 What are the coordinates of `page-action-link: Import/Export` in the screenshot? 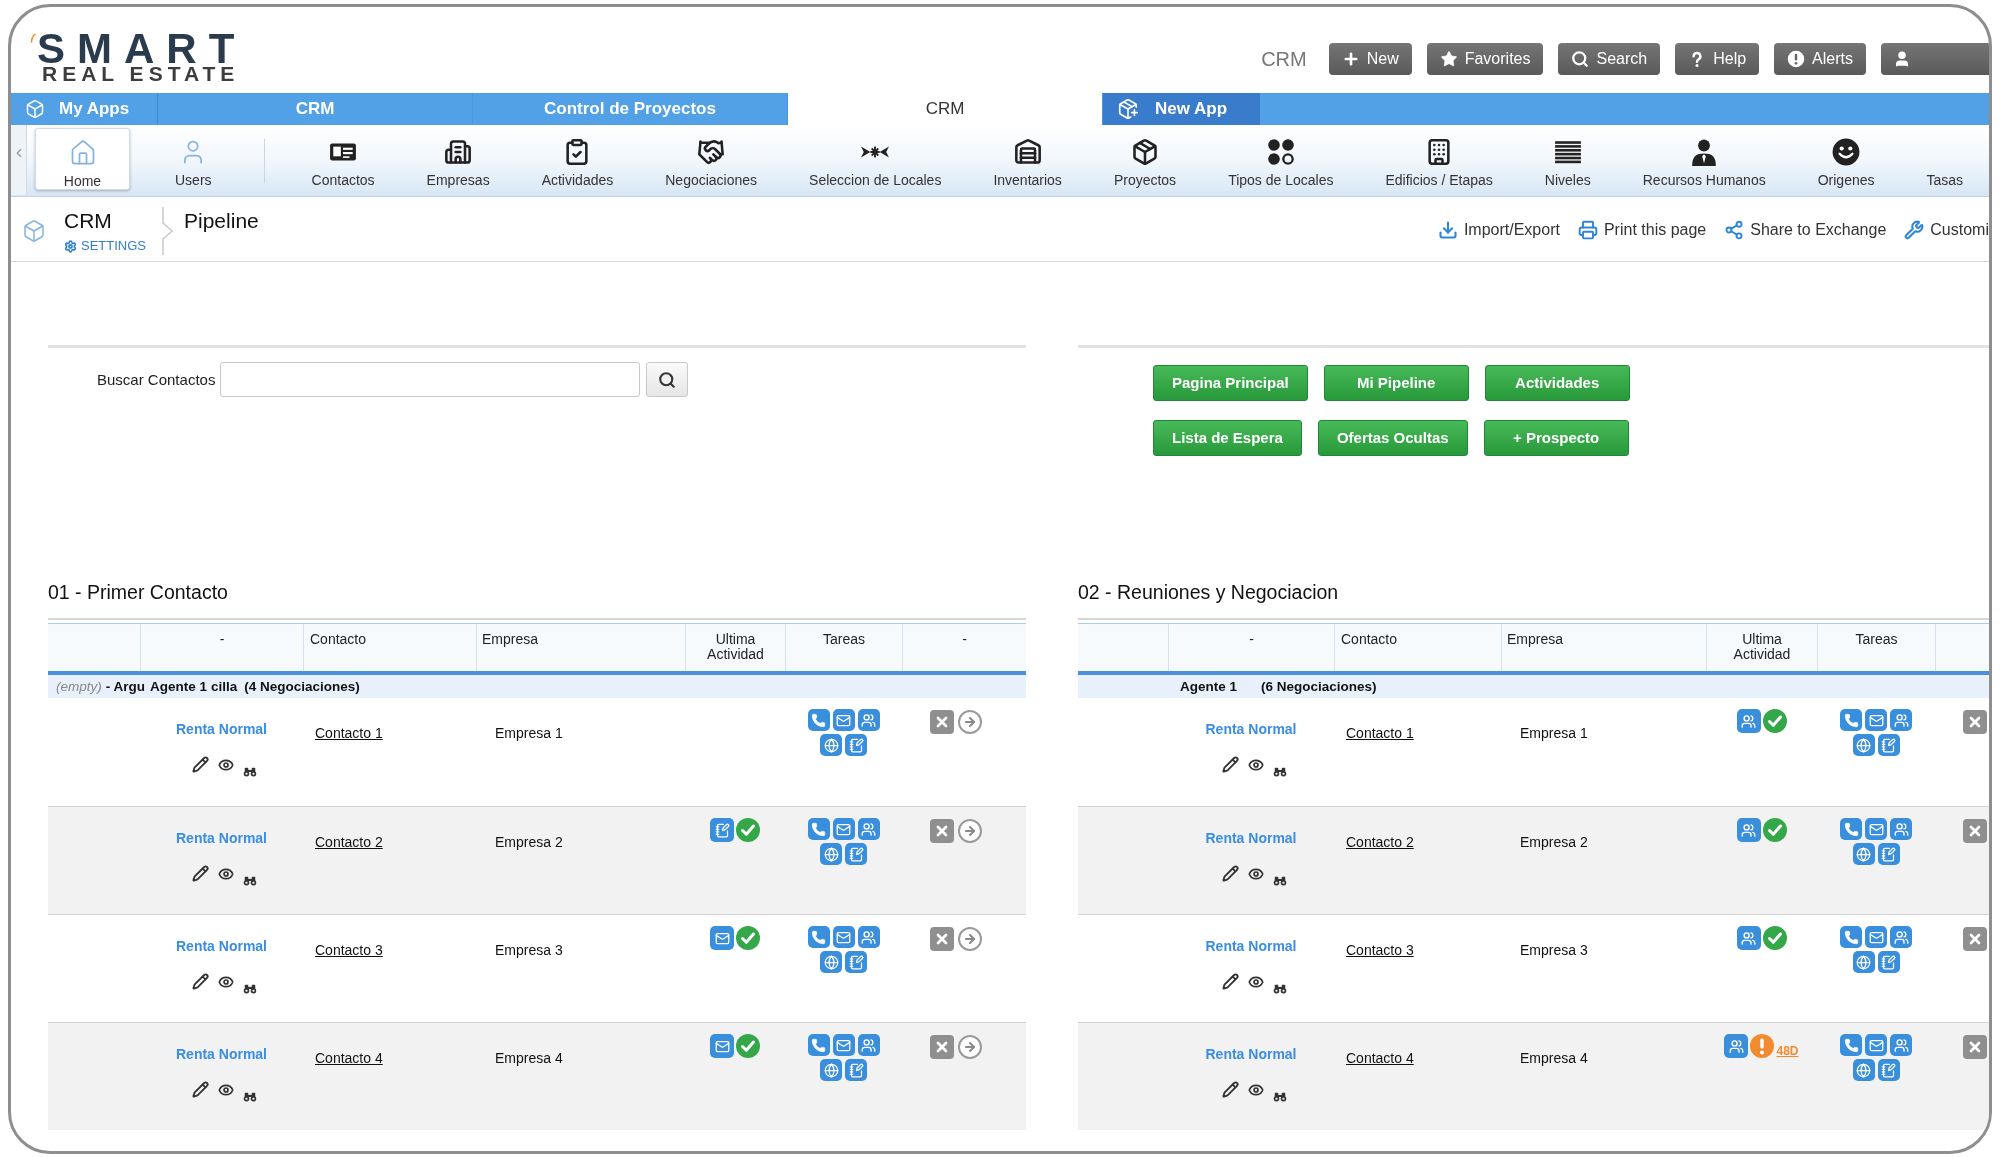 It's located at (1498, 230).